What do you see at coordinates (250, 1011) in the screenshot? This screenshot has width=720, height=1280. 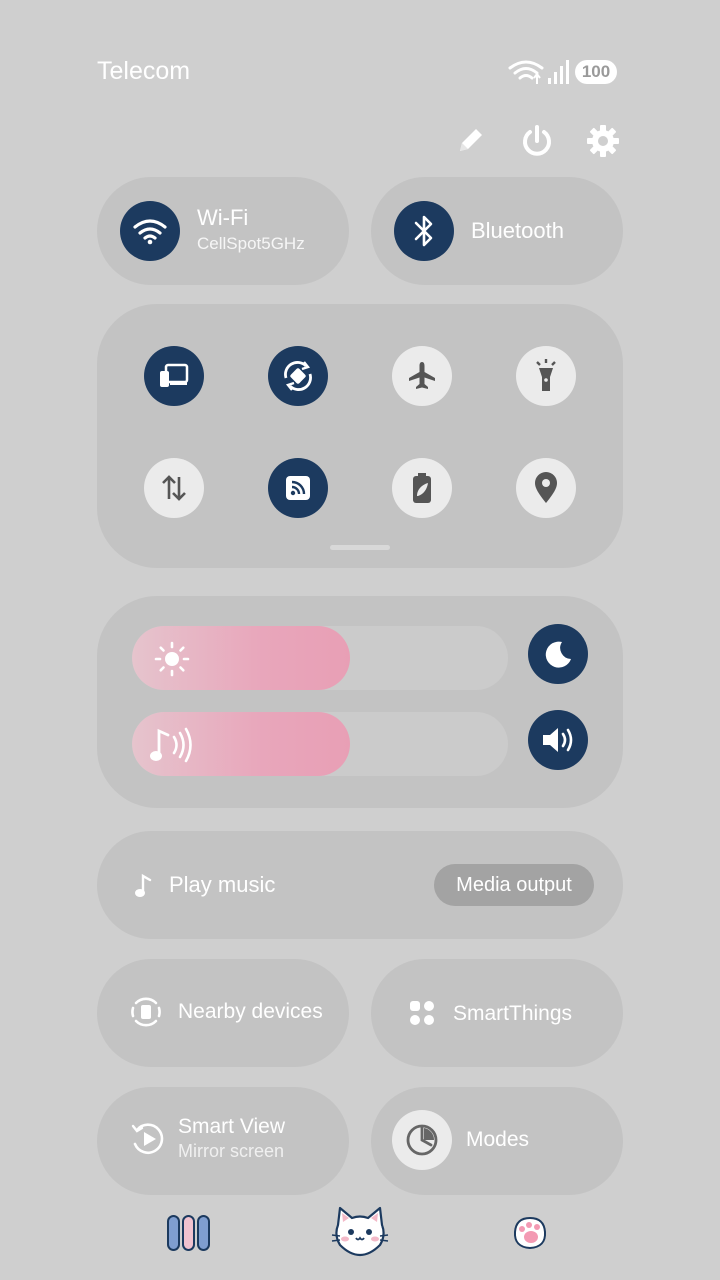 I see `nearby-devices-label: Nearby devices` at bounding box center [250, 1011].